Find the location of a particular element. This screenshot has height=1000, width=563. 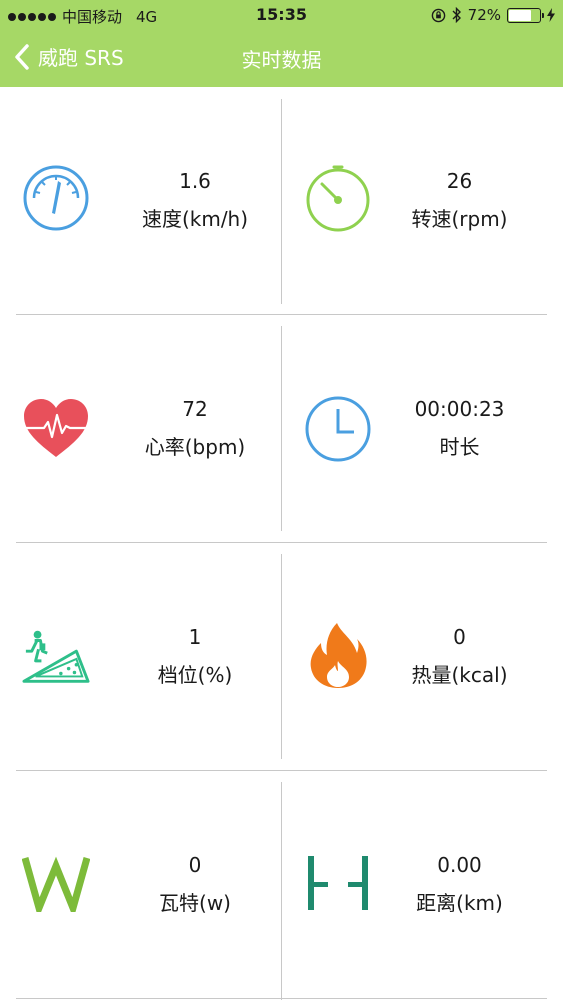

distance-label: 距离(km) is located at coordinates (459, 903).